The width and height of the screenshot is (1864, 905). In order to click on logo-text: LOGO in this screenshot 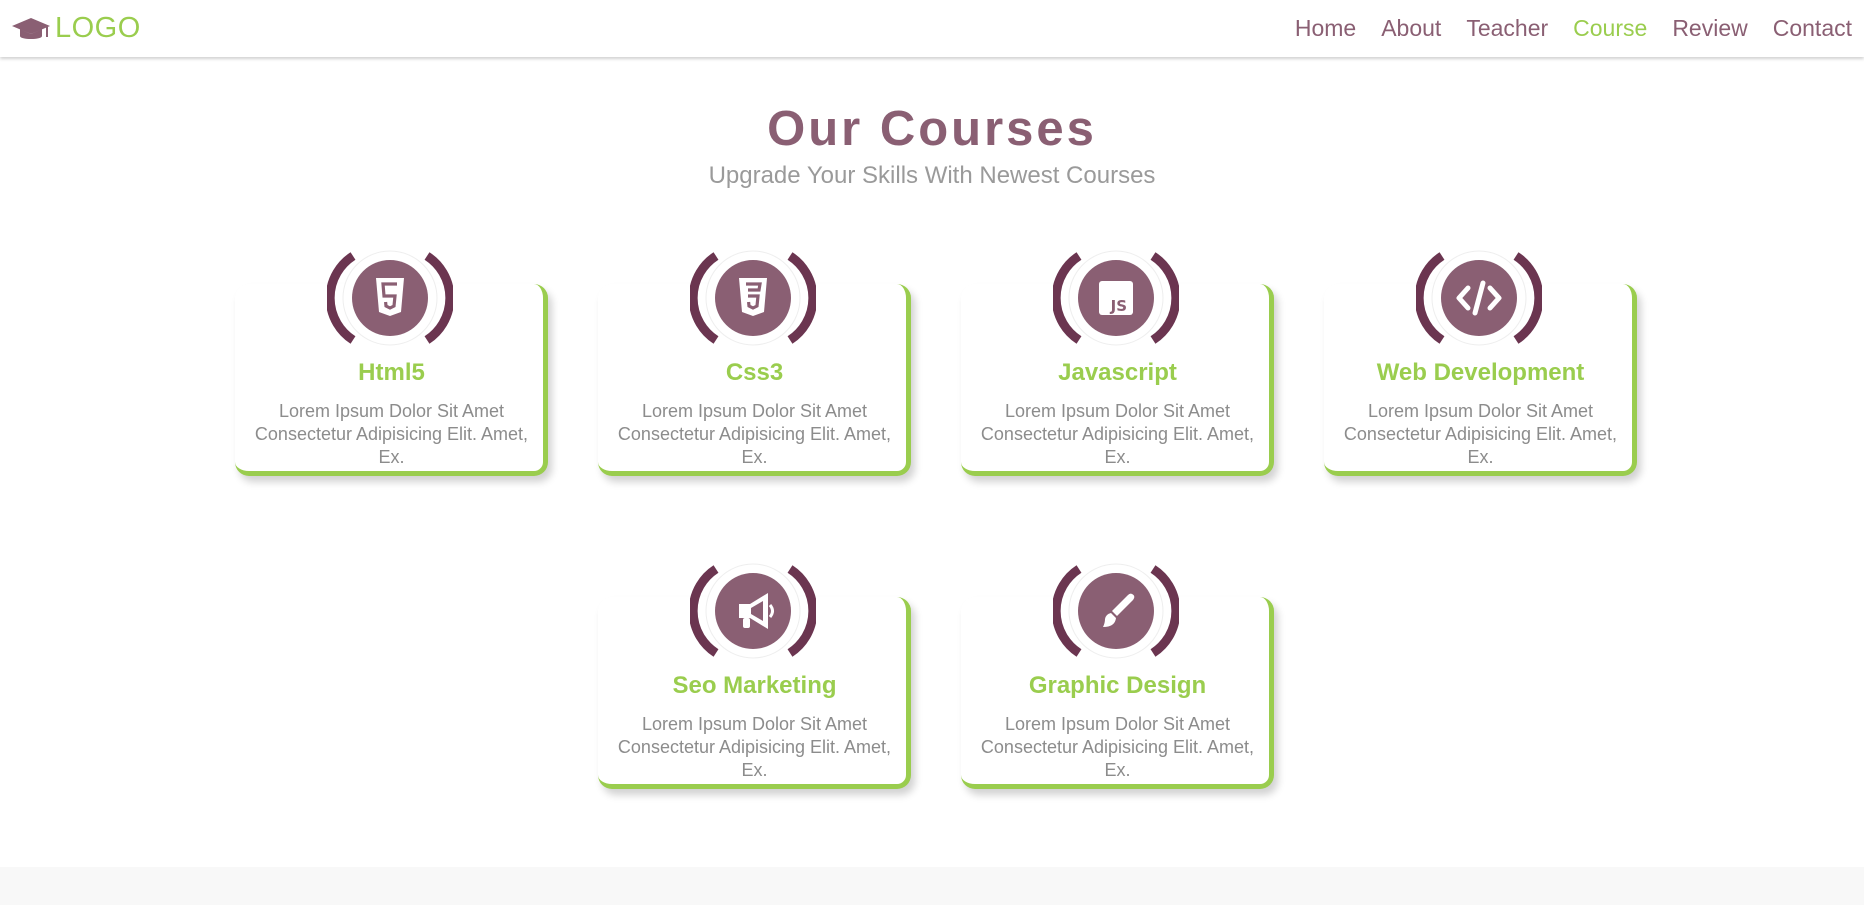, I will do `click(98, 28)`.